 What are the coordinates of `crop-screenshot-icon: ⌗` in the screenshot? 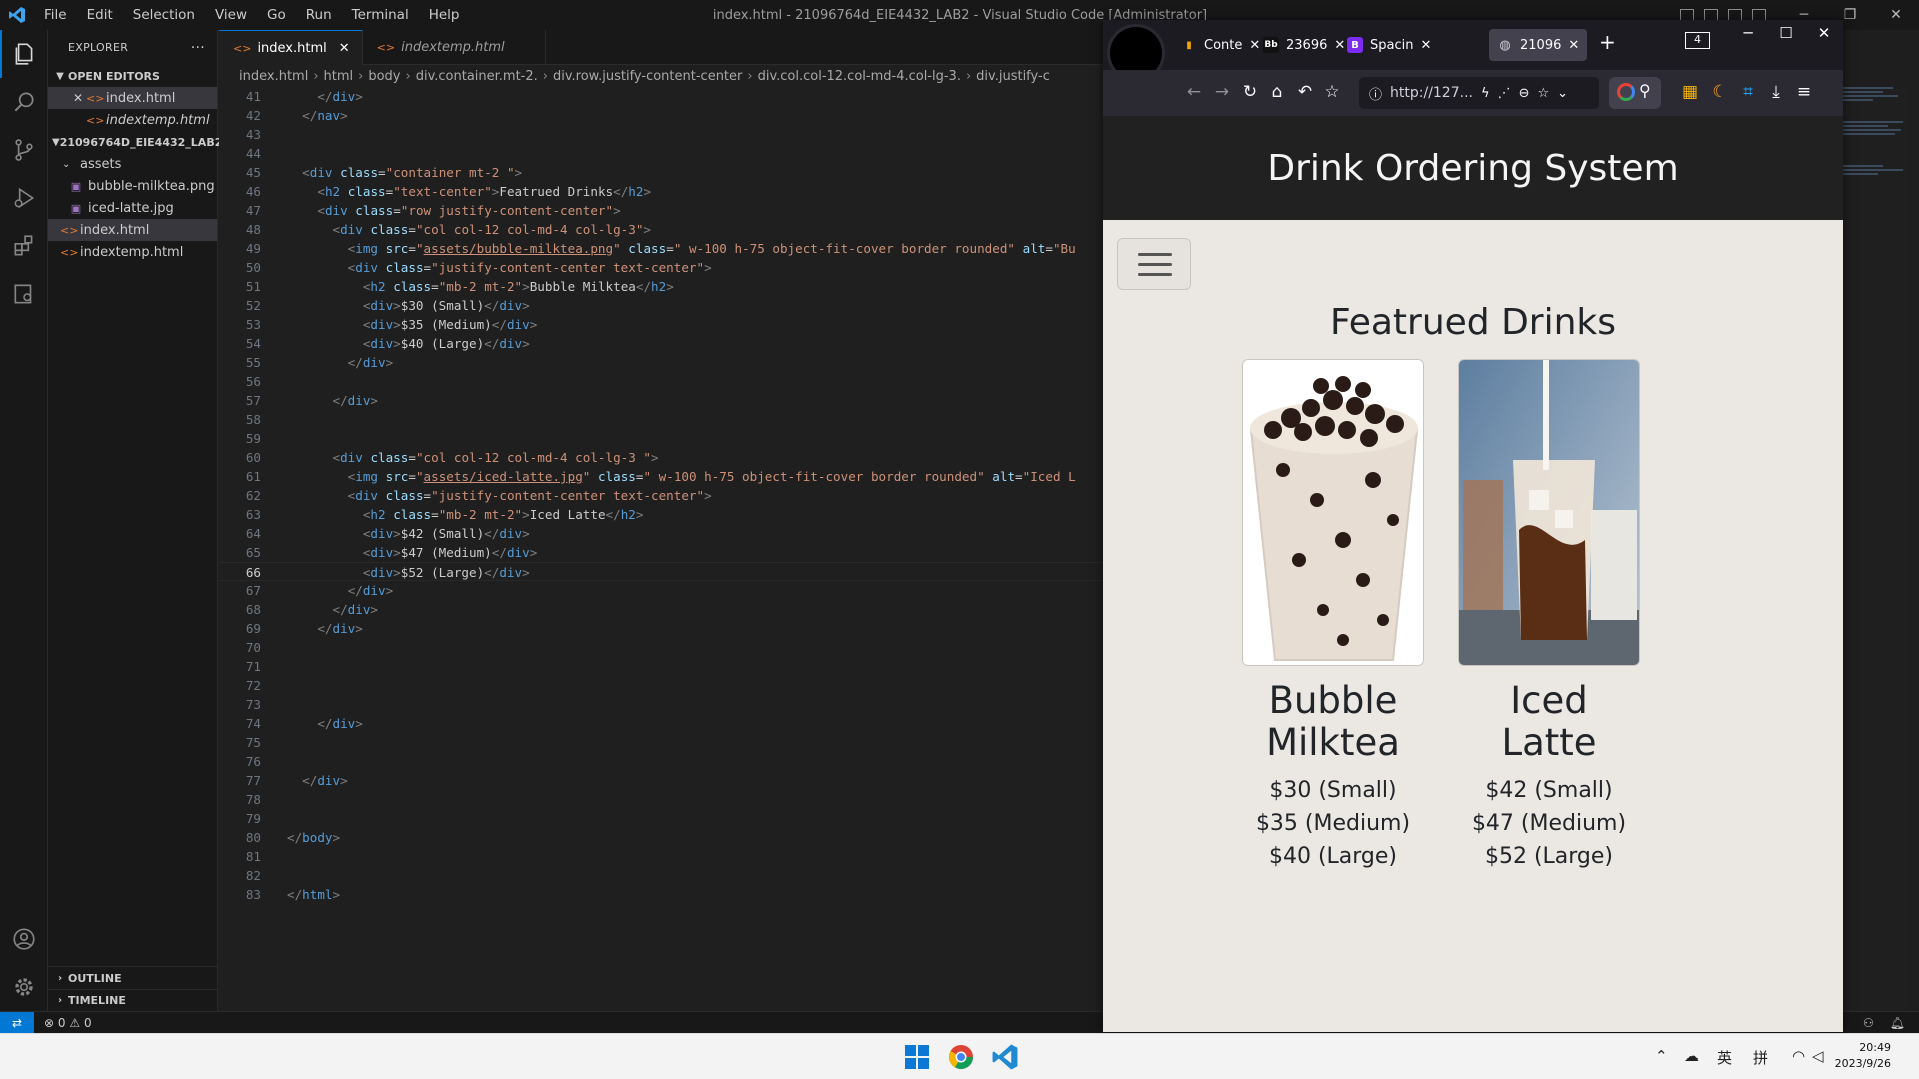 It's located at (1748, 92).